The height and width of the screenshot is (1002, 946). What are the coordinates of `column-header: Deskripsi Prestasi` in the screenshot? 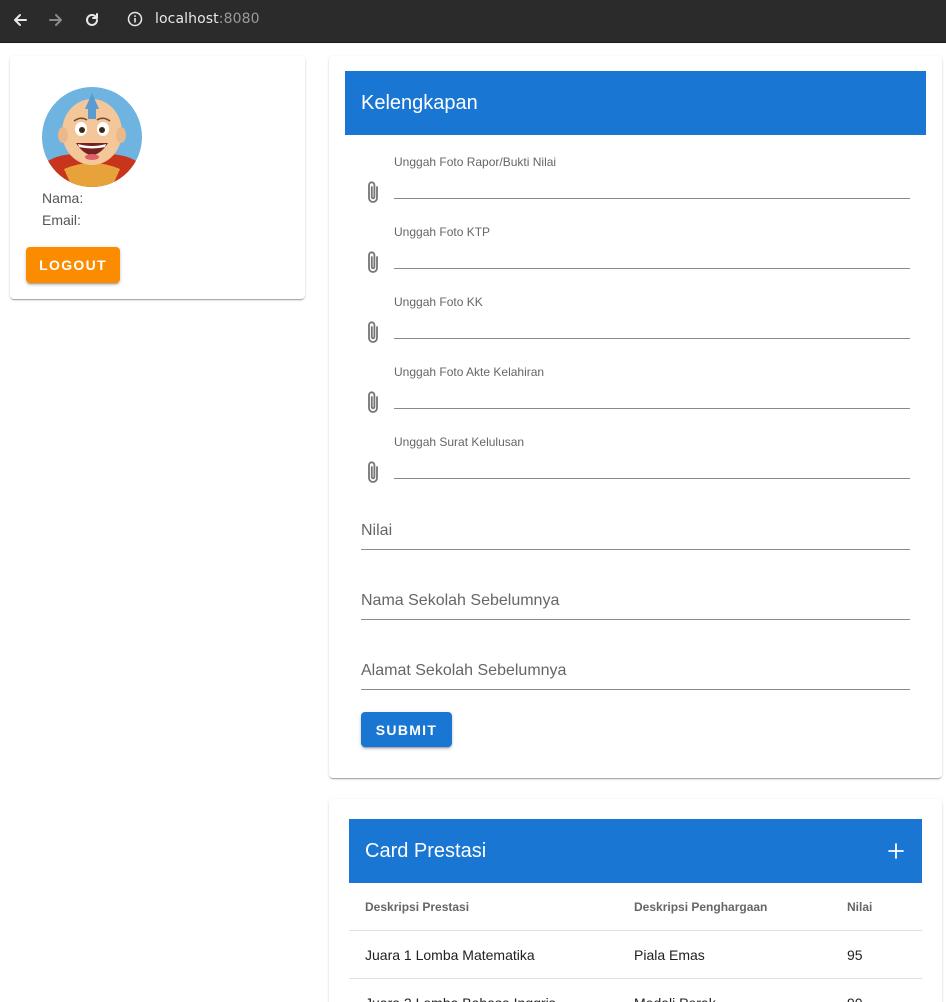 It's located at (417, 907).